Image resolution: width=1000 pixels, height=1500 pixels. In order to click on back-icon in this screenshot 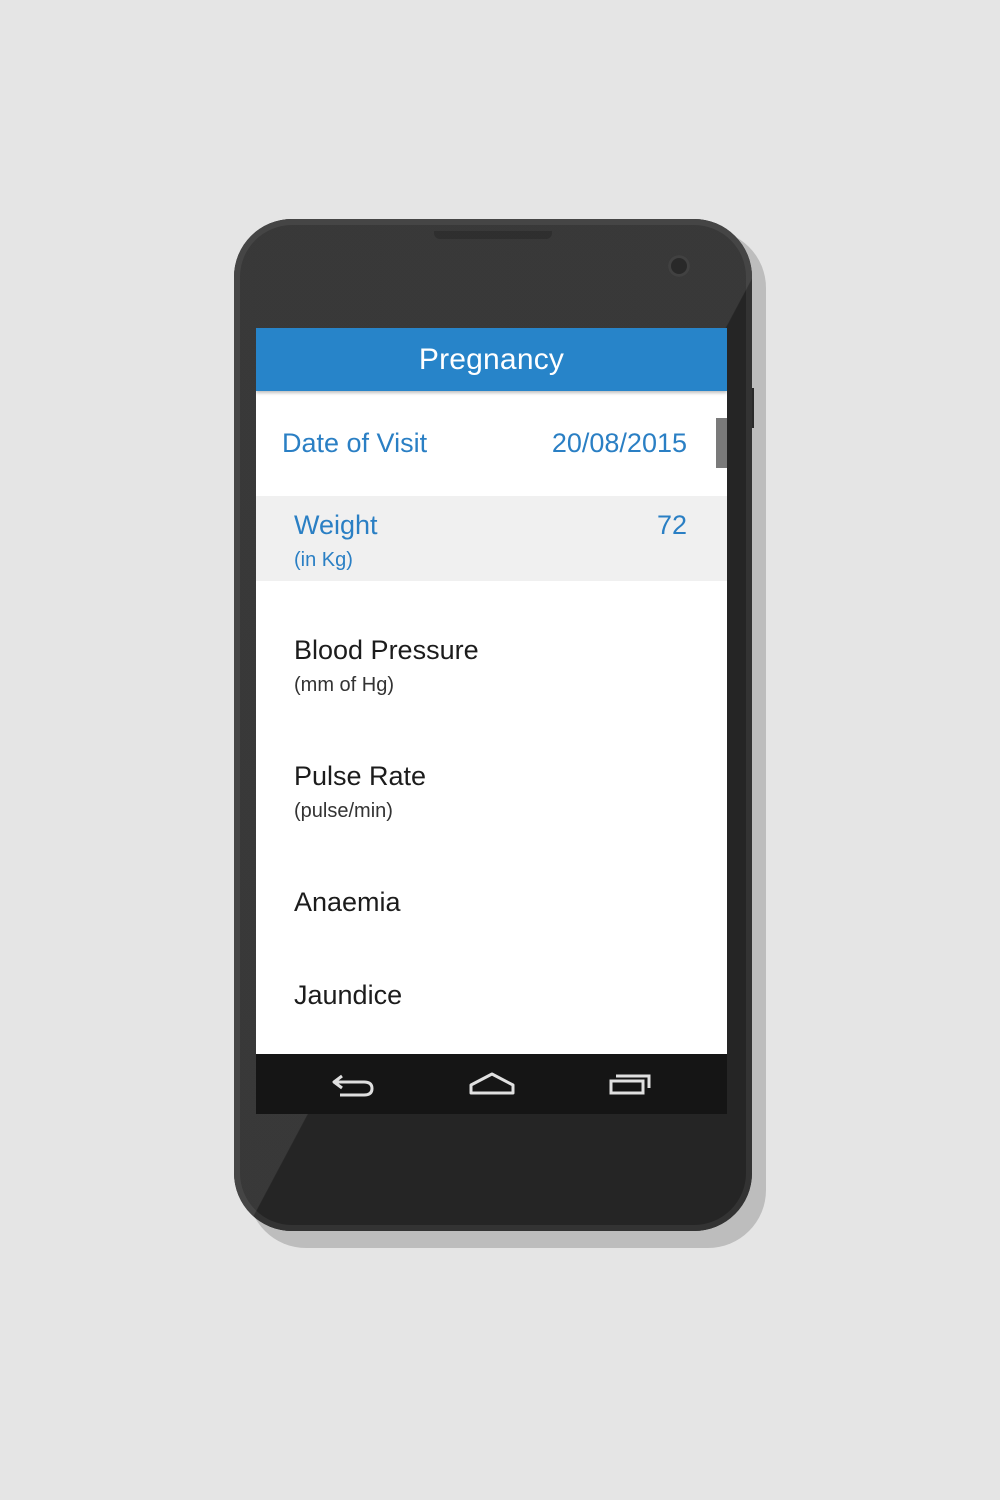, I will do `click(353, 1085)`.